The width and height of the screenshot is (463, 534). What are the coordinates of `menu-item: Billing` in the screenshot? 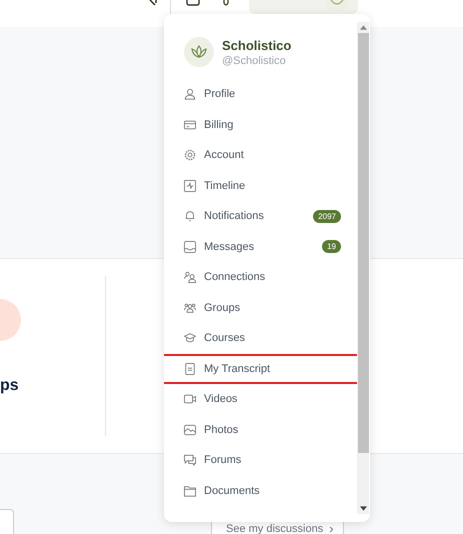 It's located at (261, 125).